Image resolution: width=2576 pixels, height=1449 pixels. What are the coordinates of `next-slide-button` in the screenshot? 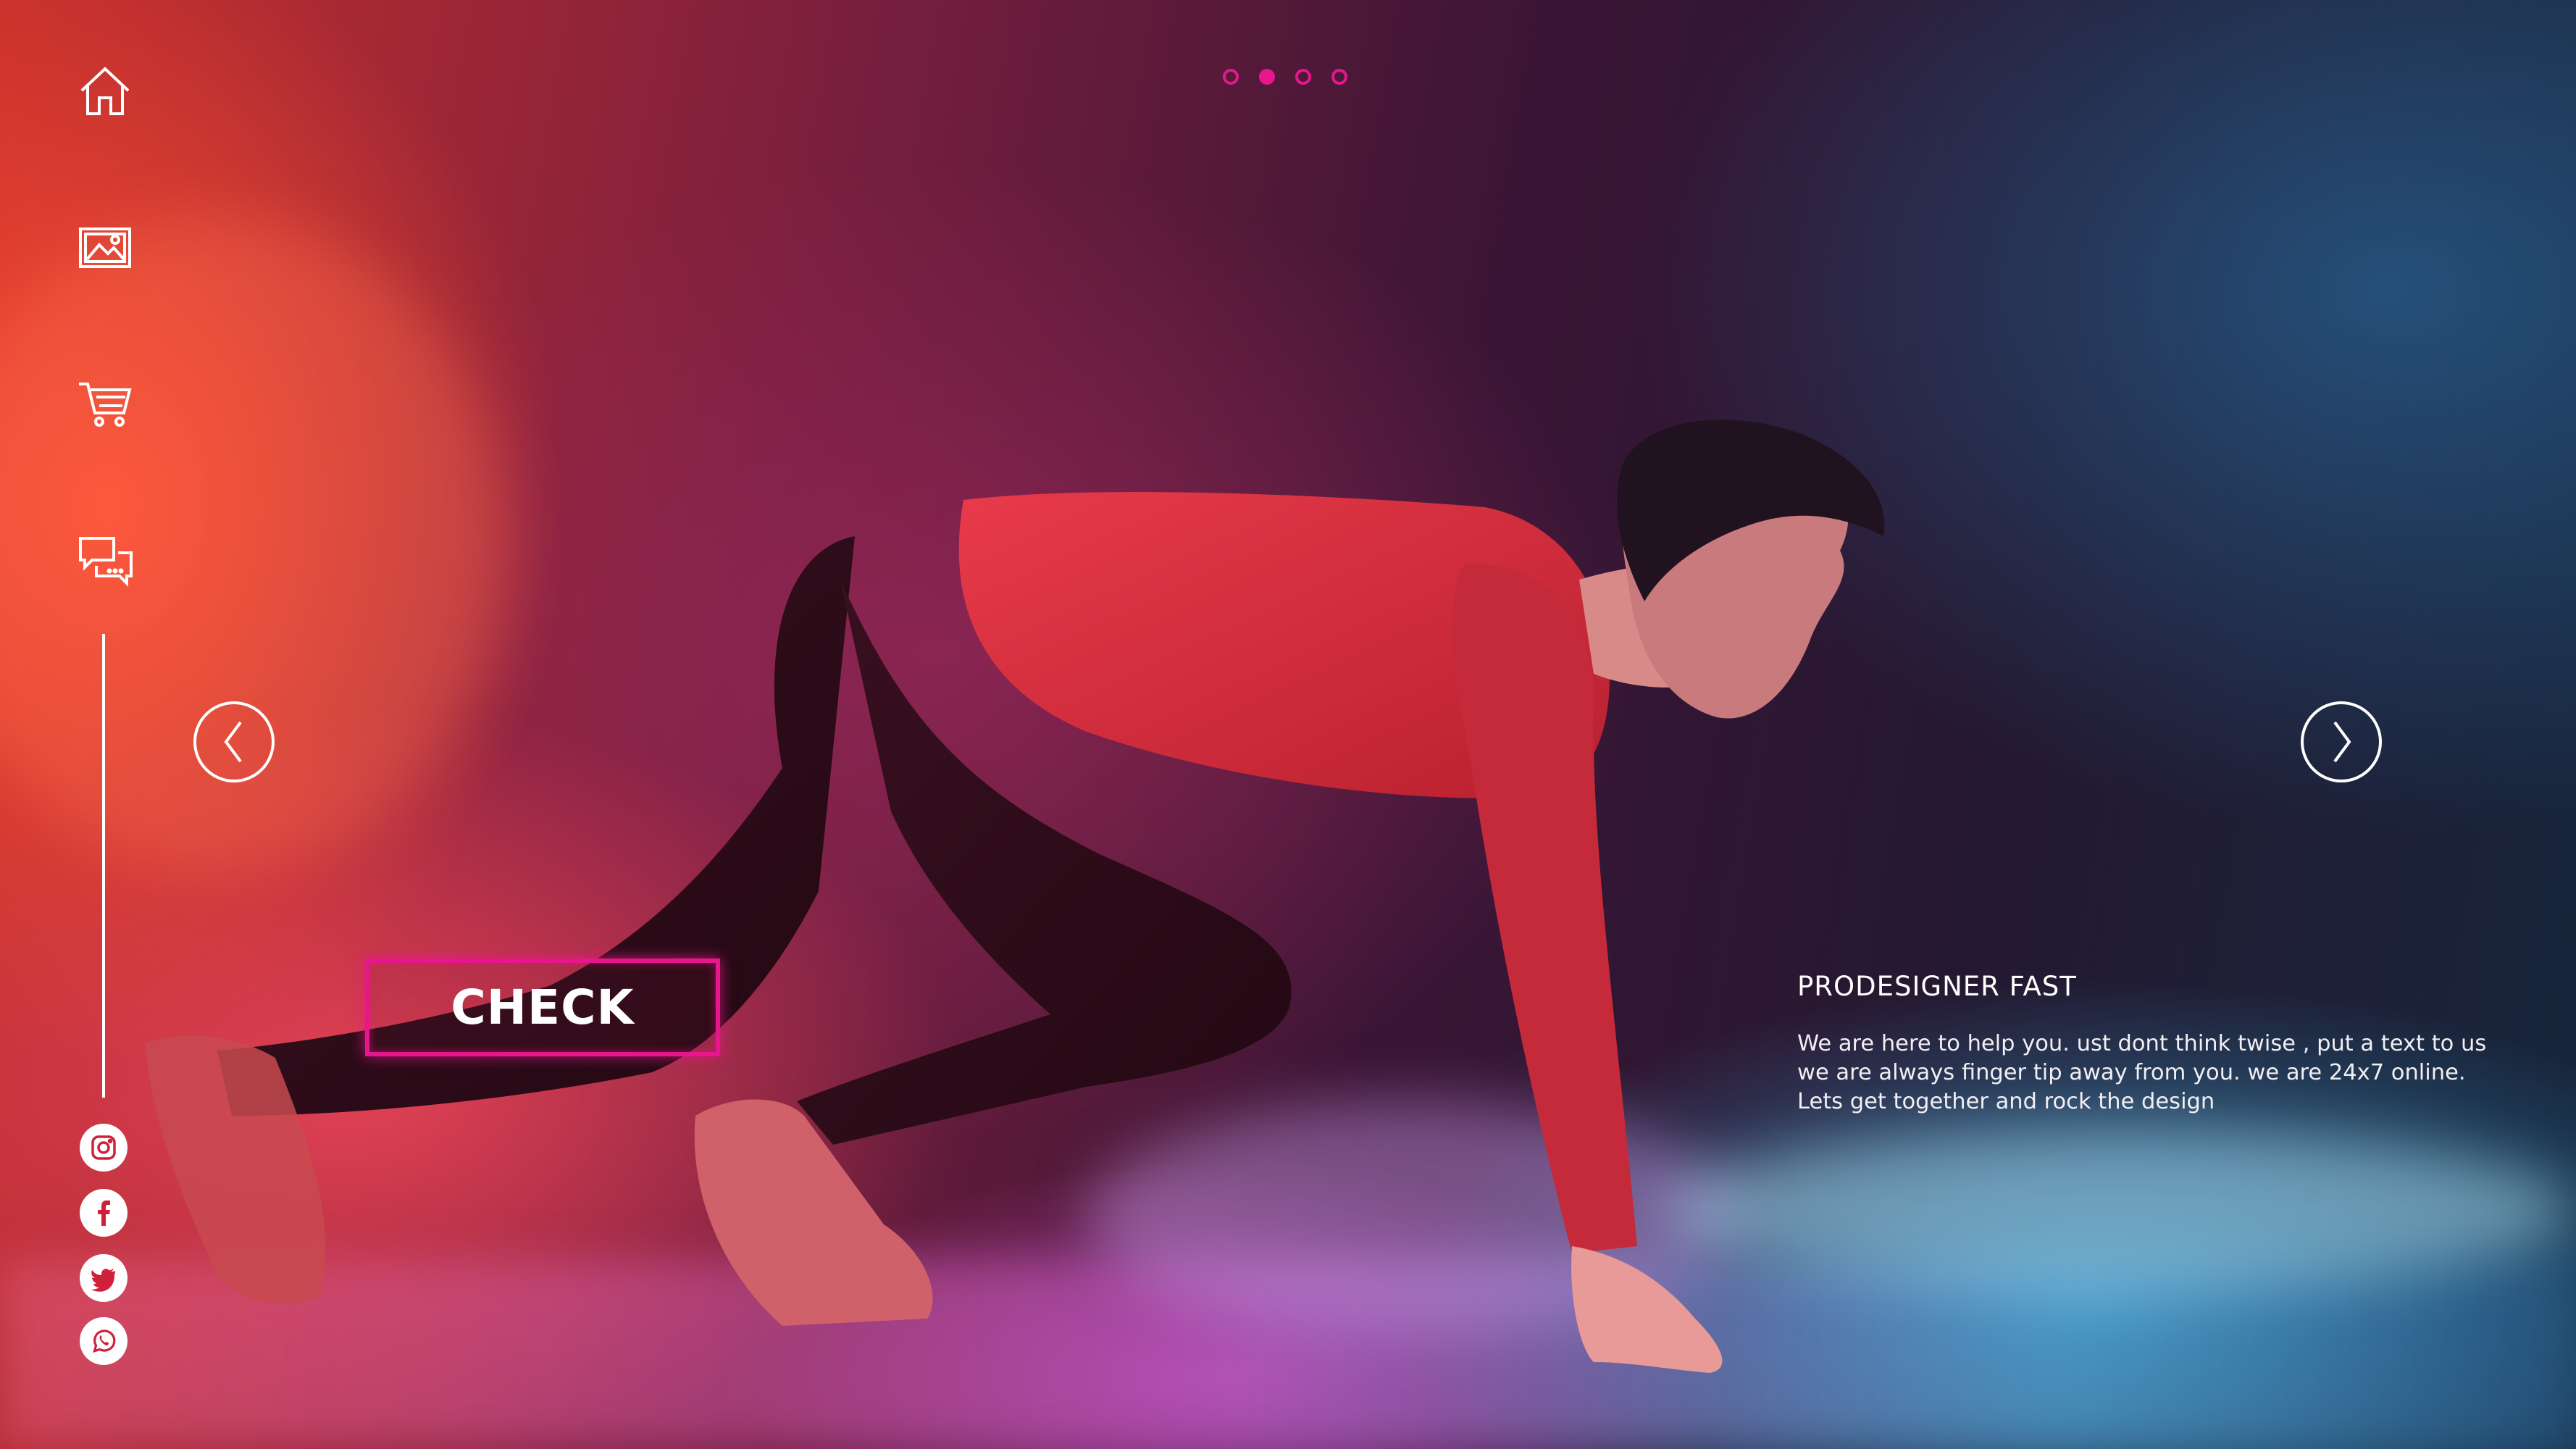 It's located at (2341, 742).